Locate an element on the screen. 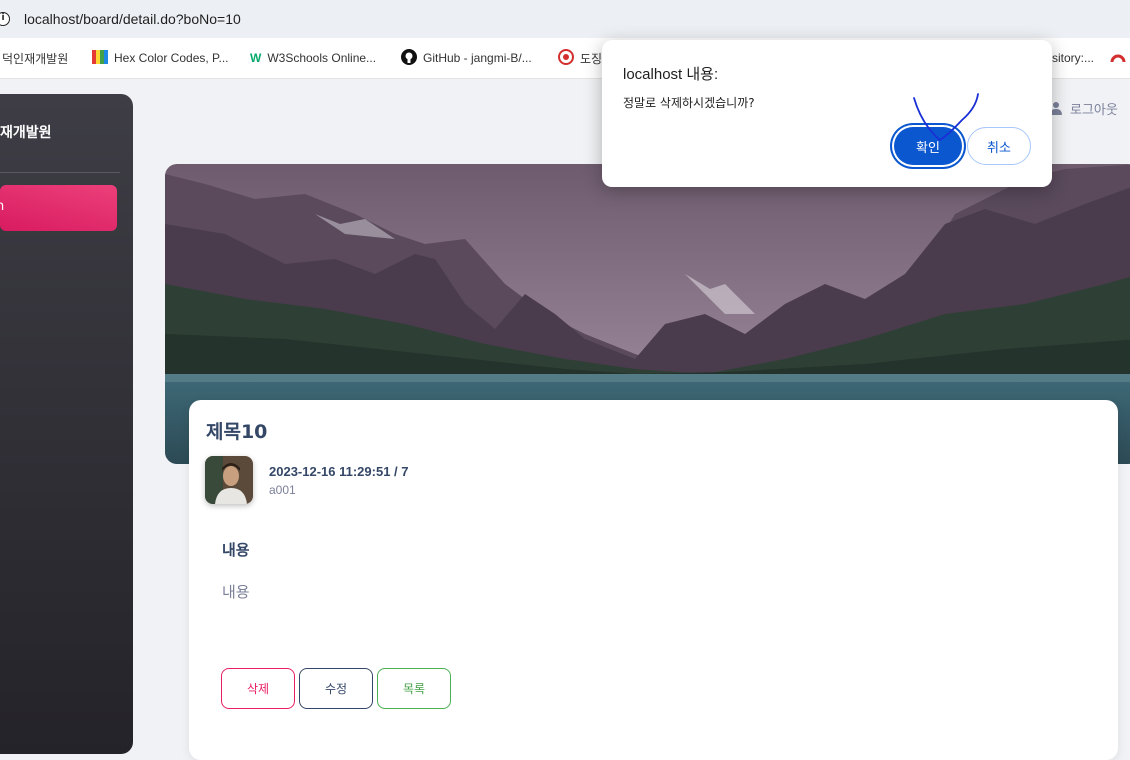 The image size is (1130, 760). w3schools-icon: W is located at coordinates (256, 58).